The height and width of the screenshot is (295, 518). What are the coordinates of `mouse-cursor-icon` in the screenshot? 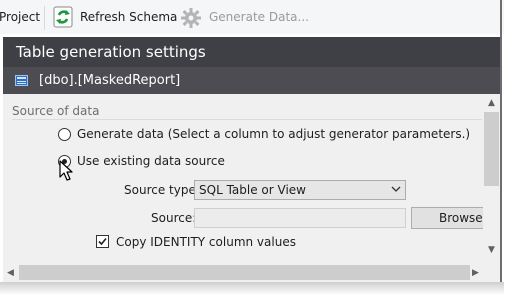 It's located at (66, 170).